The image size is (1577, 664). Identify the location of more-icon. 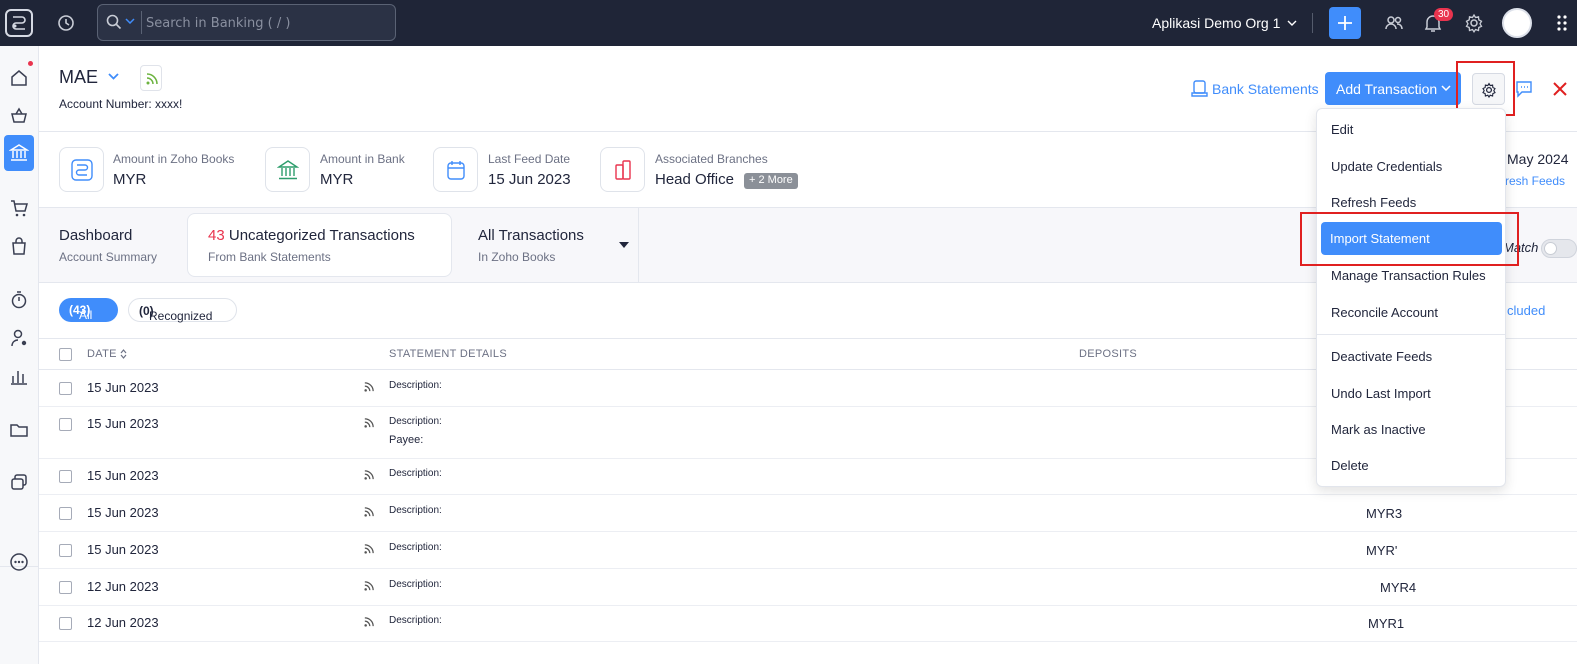
(19, 562).